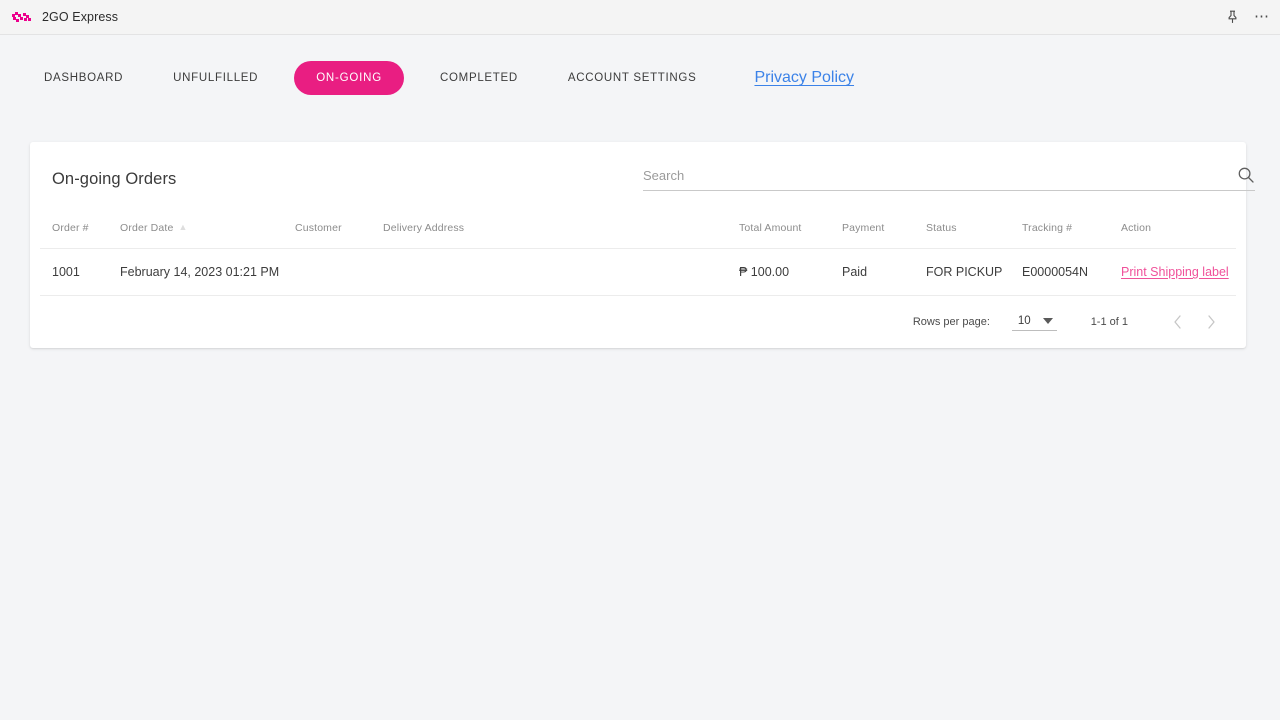 Image resolution: width=1280 pixels, height=720 pixels. Describe the element at coordinates (1177, 322) in the screenshot. I see `previous-page-button` at that location.